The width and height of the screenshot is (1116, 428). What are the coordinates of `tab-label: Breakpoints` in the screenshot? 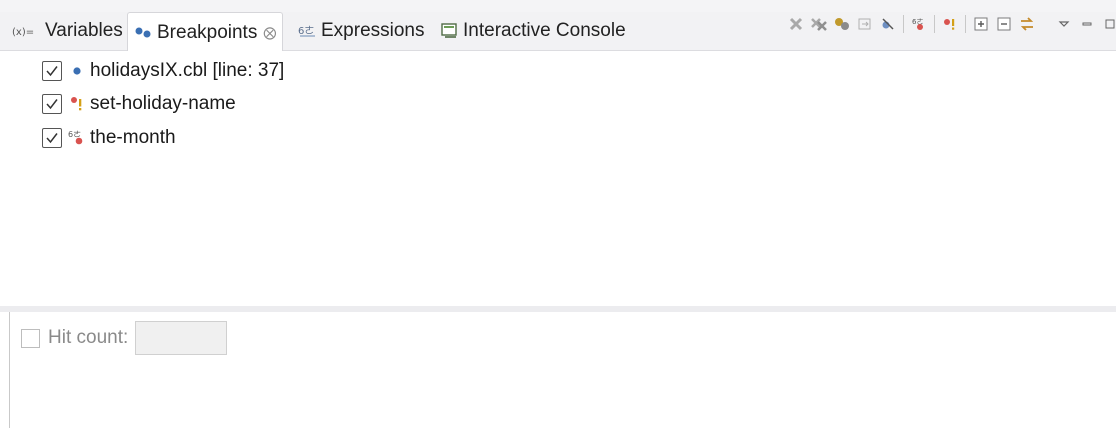 It's located at (207, 32).